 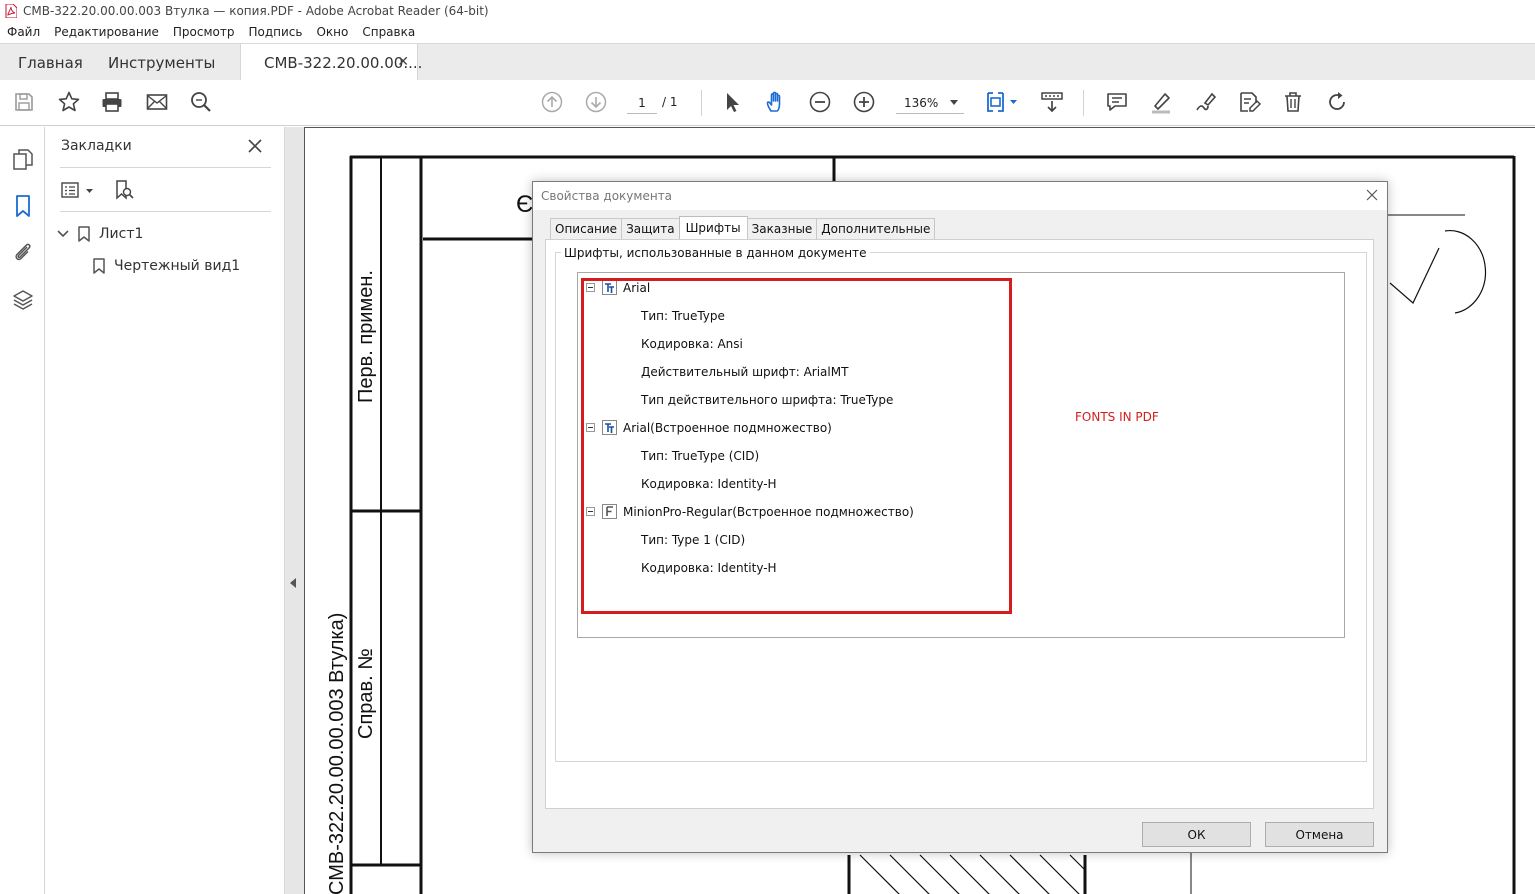 What do you see at coordinates (1161, 102) in the screenshot?
I see `highlight-pen-icon` at bounding box center [1161, 102].